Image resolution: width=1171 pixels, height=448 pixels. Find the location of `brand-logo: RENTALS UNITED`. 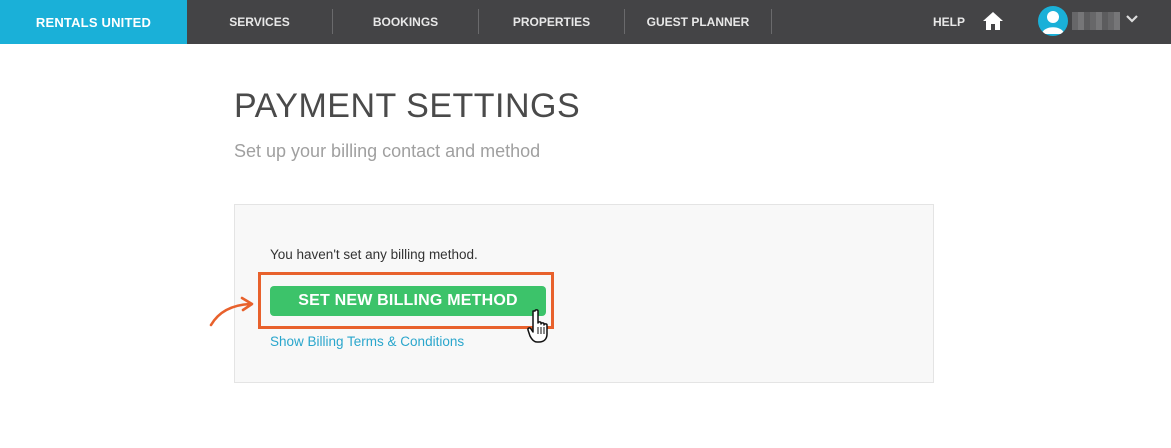

brand-logo: RENTALS UNITED is located at coordinates (93, 22).